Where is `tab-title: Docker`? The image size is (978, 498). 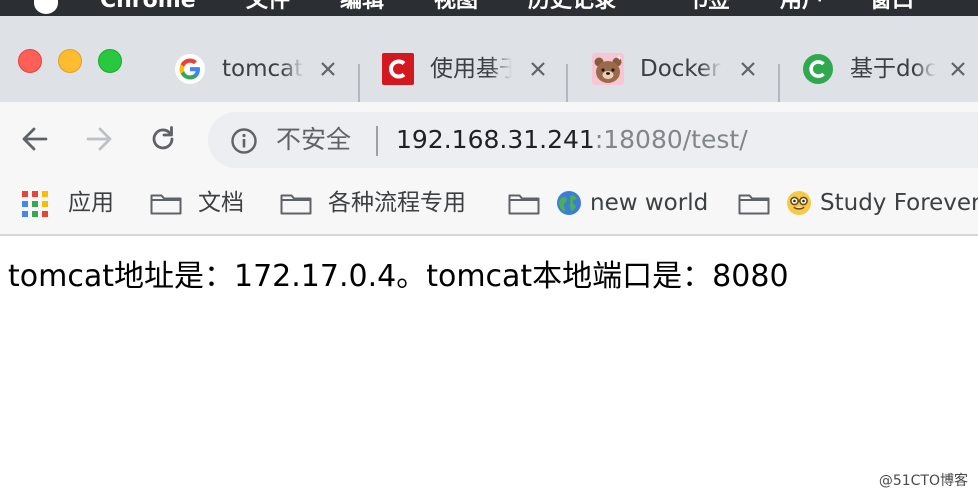 tab-title: Docker is located at coordinates (681, 69).